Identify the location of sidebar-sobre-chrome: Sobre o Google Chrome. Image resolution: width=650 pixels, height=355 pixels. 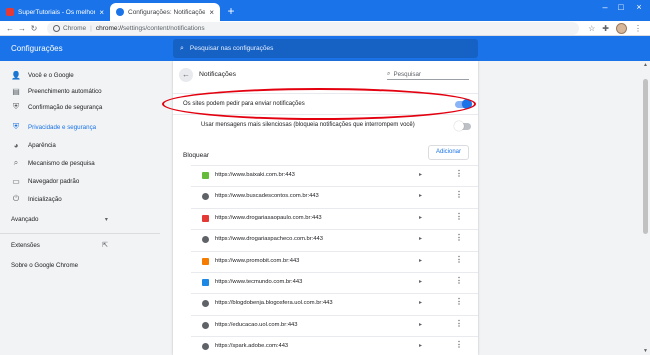
(44, 265).